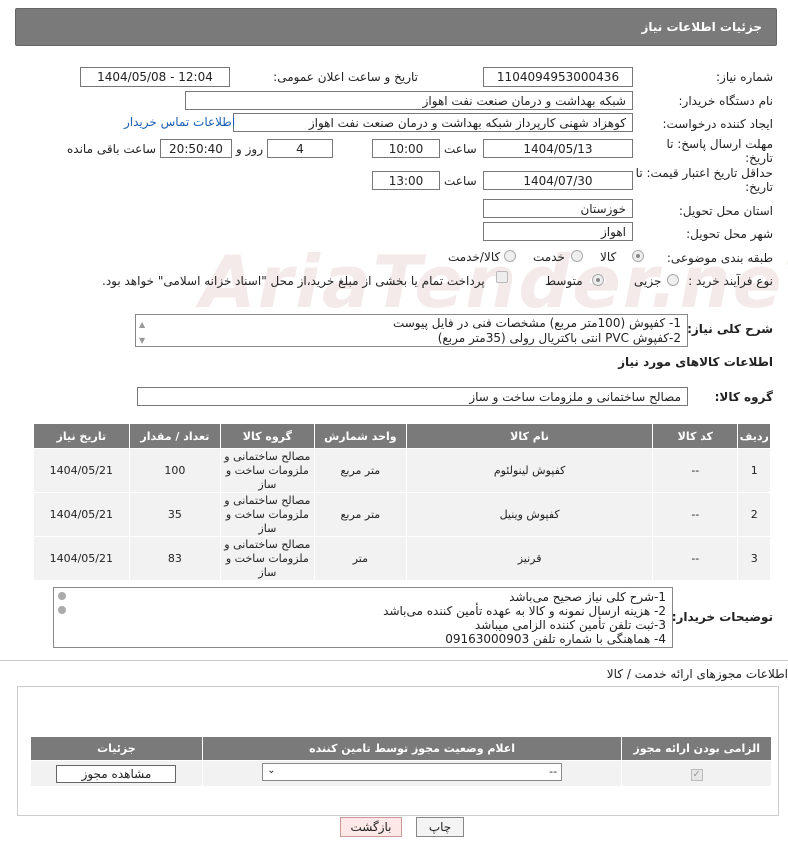 This screenshot has height=852, width=788. I want to click on col-license-status: اعلام وضعیت مجوز توسط تامین کننده, so click(412, 748).